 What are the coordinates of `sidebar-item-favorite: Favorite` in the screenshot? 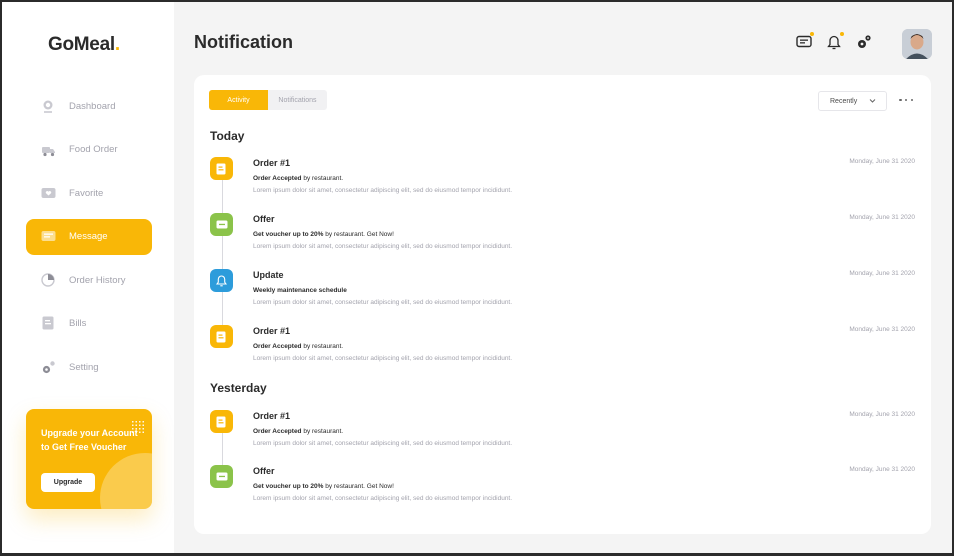 It's located at (89, 193).